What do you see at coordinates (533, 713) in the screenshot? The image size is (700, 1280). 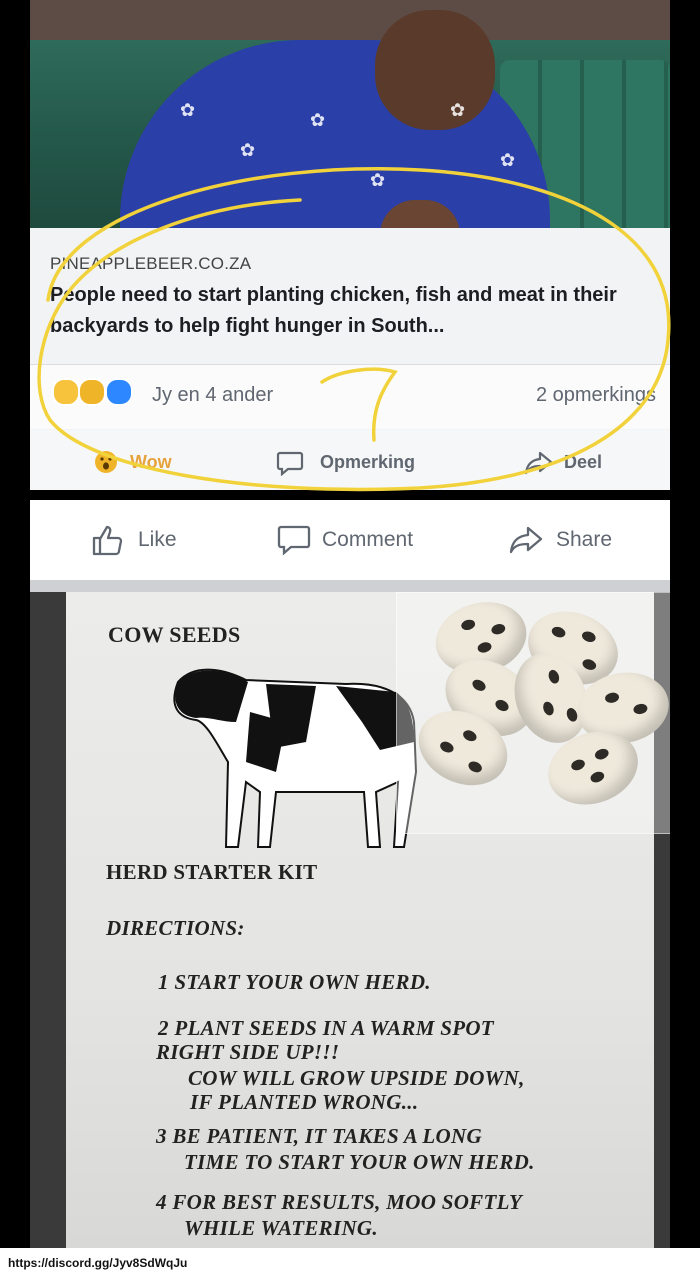 I see `seed-bag` at bounding box center [533, 713].